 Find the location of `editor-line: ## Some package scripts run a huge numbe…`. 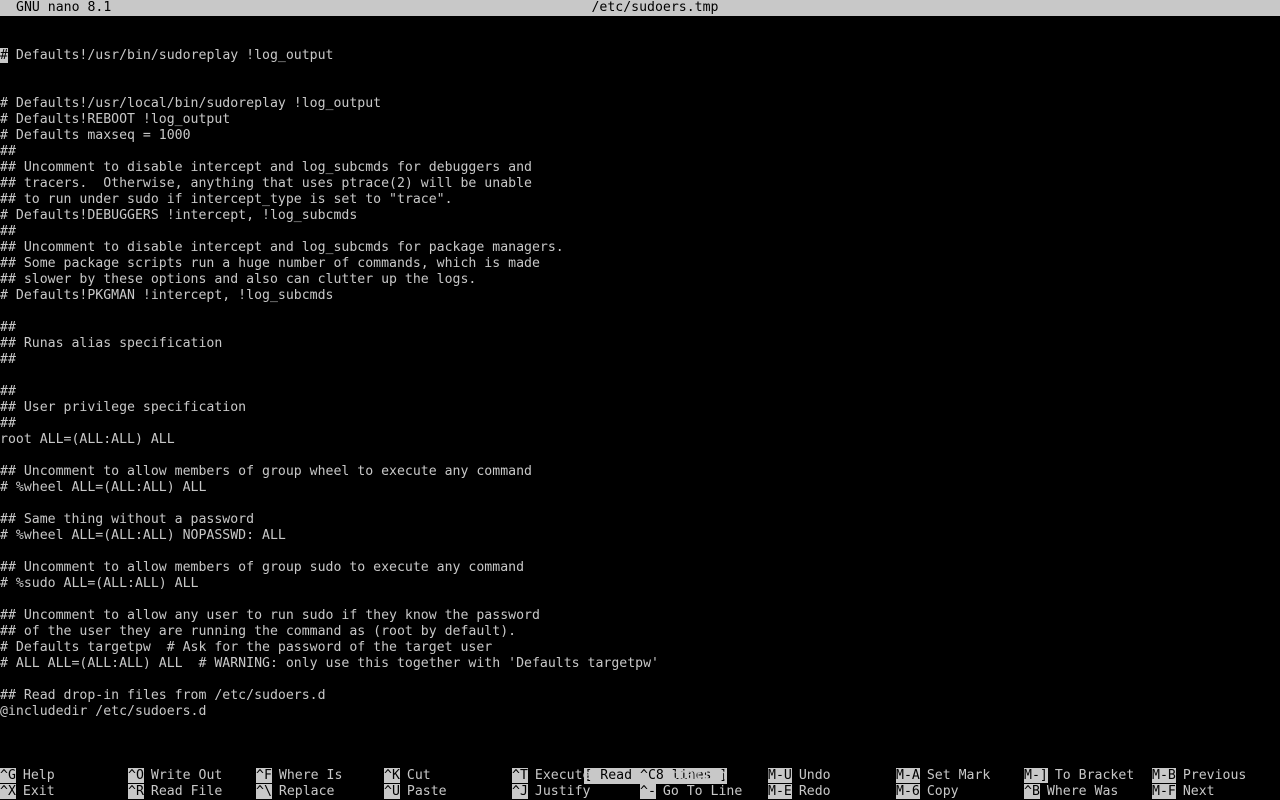

editor-line: ## Some package scripts run a huge numbe… is located at coordinates (640, 264).